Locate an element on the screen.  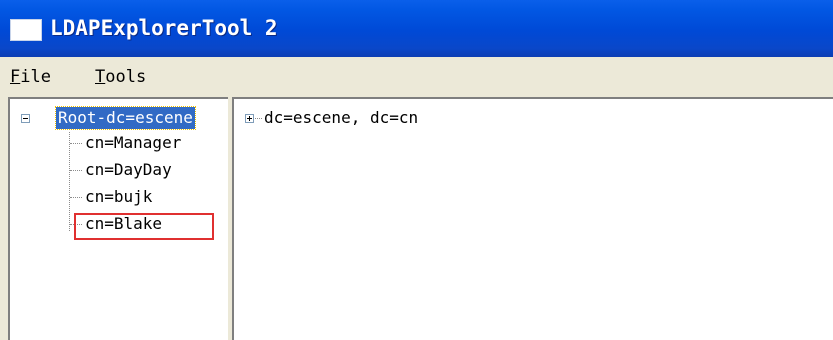
plus-expander-icon is located at coordinates (249, 118).